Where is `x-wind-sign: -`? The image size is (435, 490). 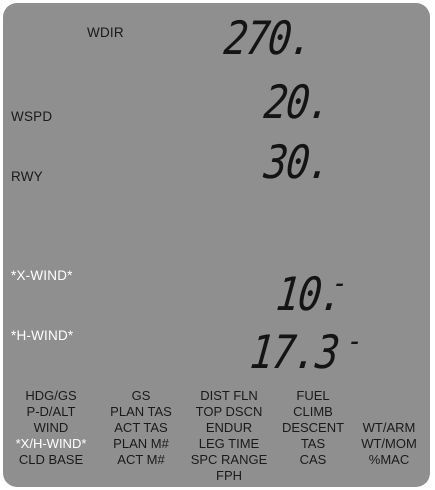
x-wind-sign: - is located at coordinates (339, 283).